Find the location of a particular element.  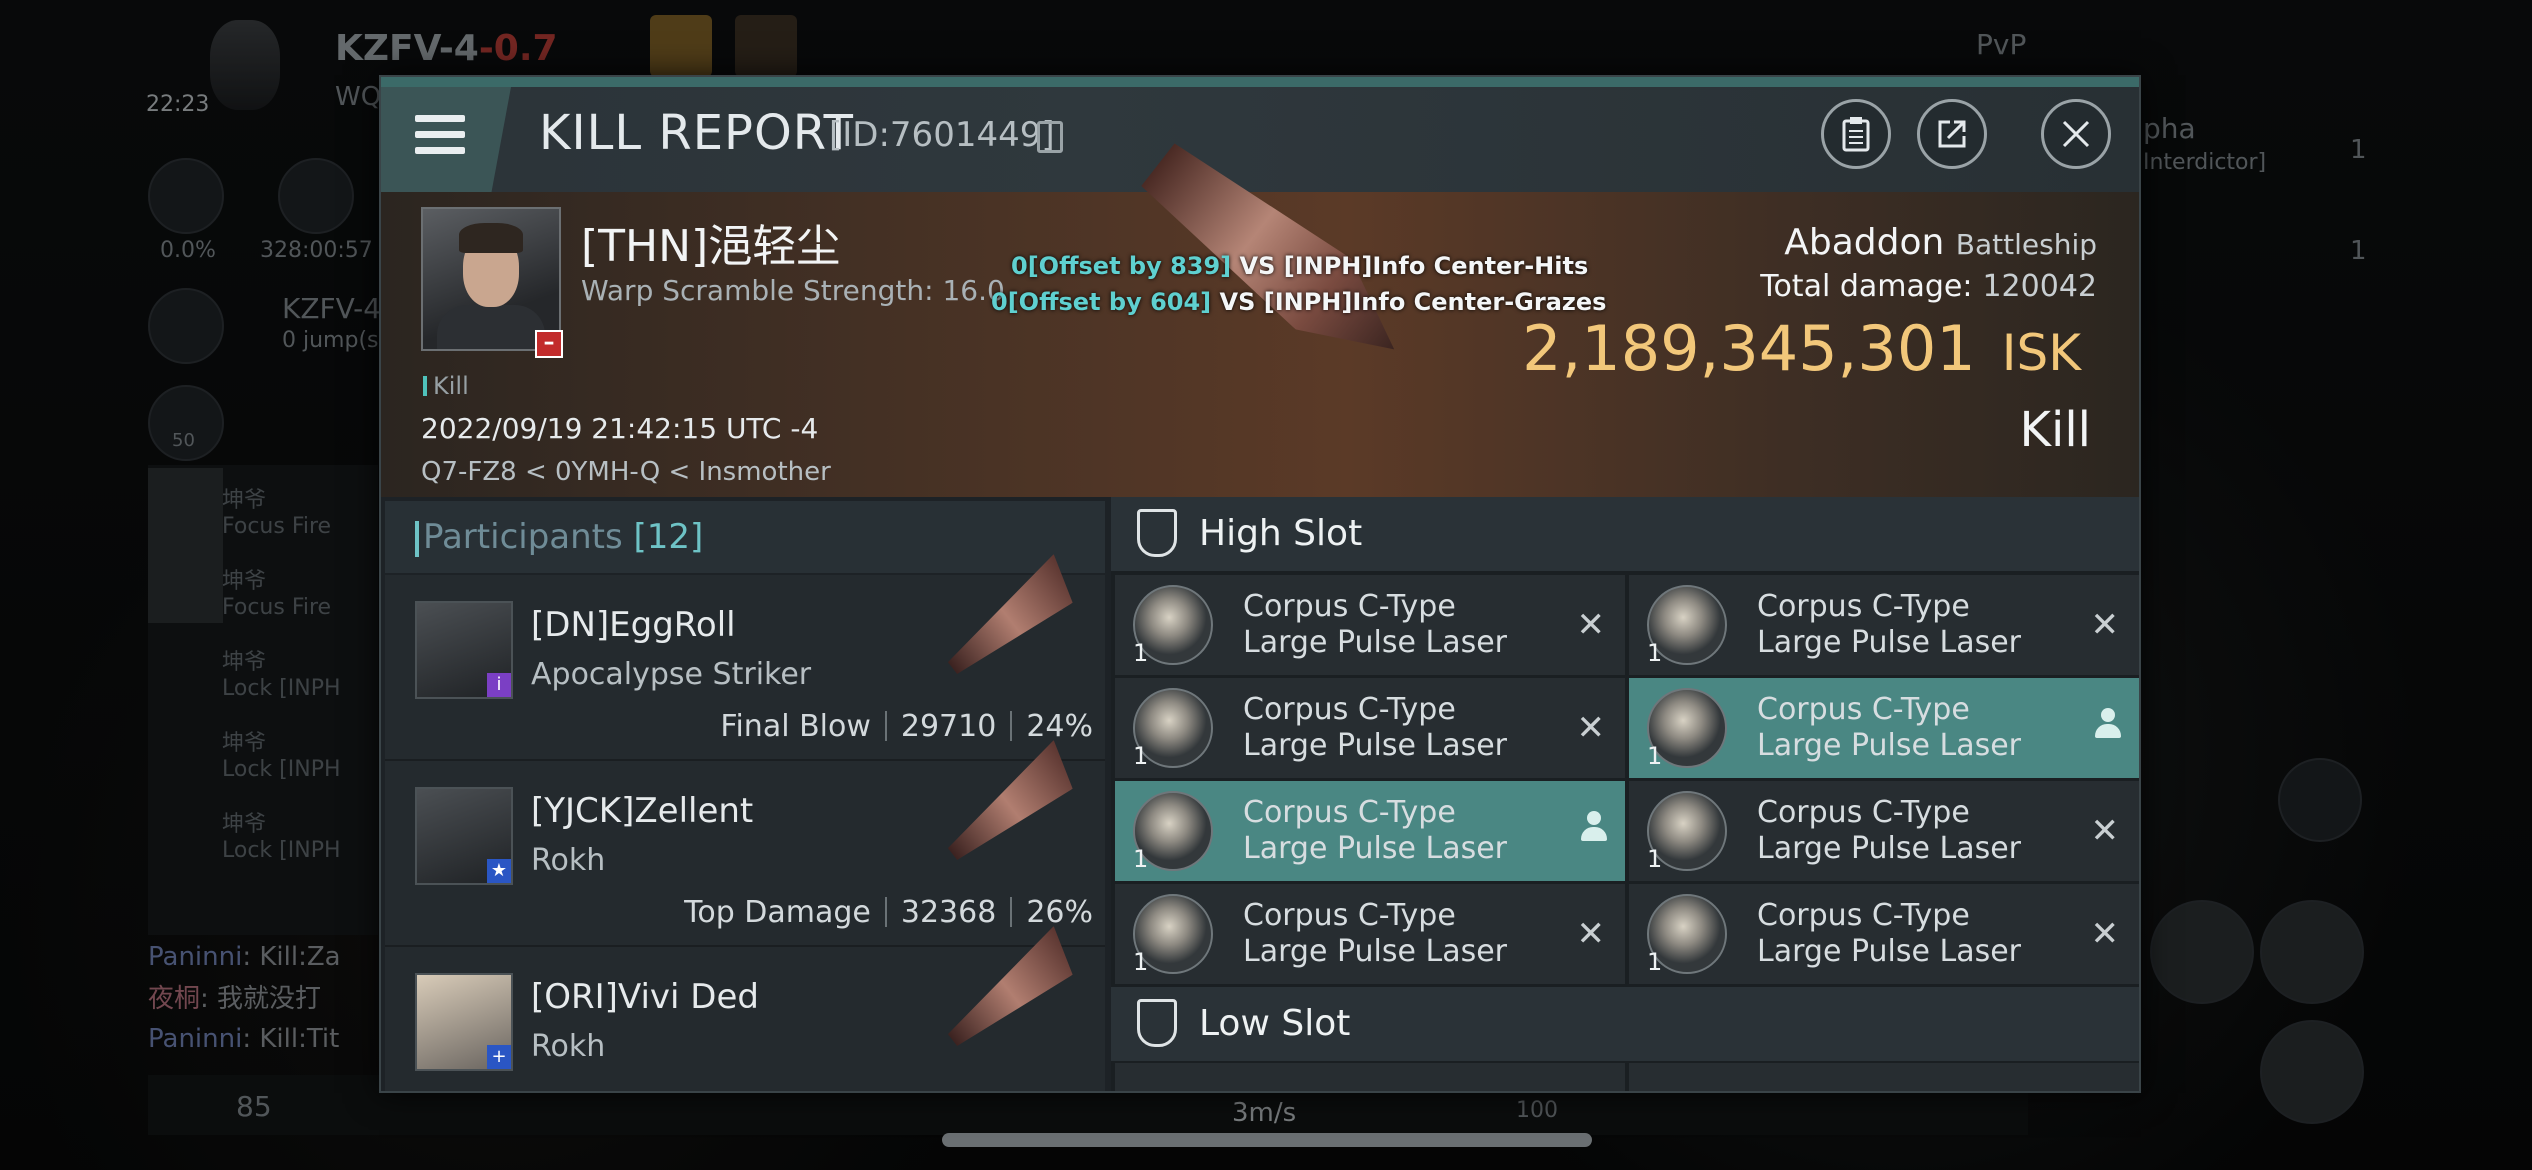

kill-date: 2022/09/19 21:42:15 UTC -4 is located at coordinates (620, 428).